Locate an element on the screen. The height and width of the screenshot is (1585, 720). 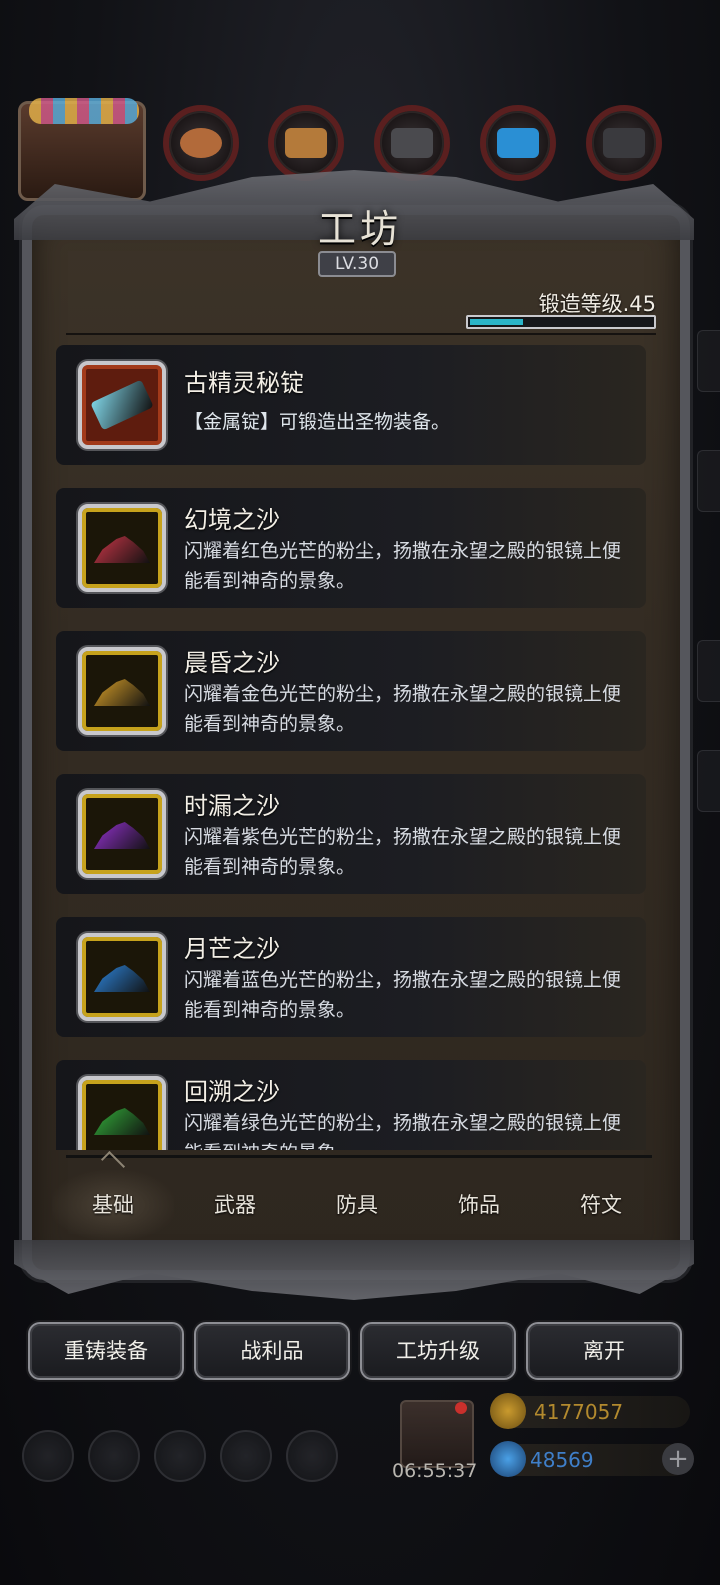
metal-ingot-icon is located at coordinates (122, 405).